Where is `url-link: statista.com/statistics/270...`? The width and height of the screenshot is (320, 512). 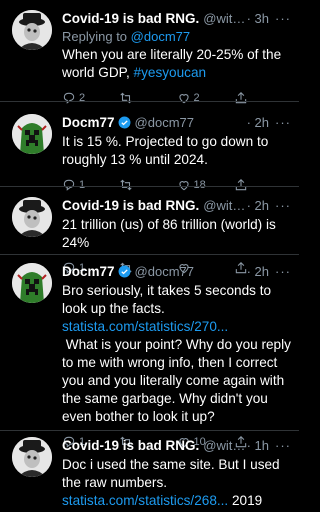
url-link: statista.com/statistics/270... is located at coordinates (145, 326).